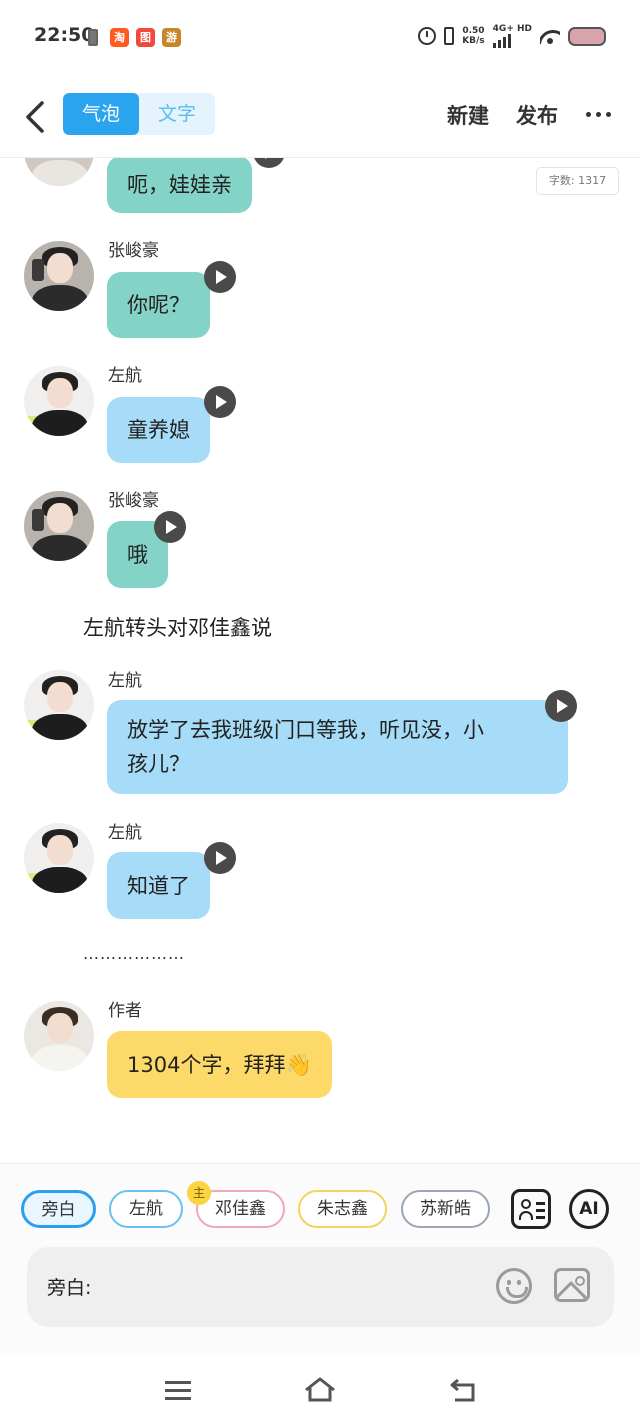 This screenshot has height=1427, width=640. I want to click on composer-panel: 旁白 左航 邓佳鑫 主 朱志鑫 苏新皓 AI 旁白:, so click(320, 1258).